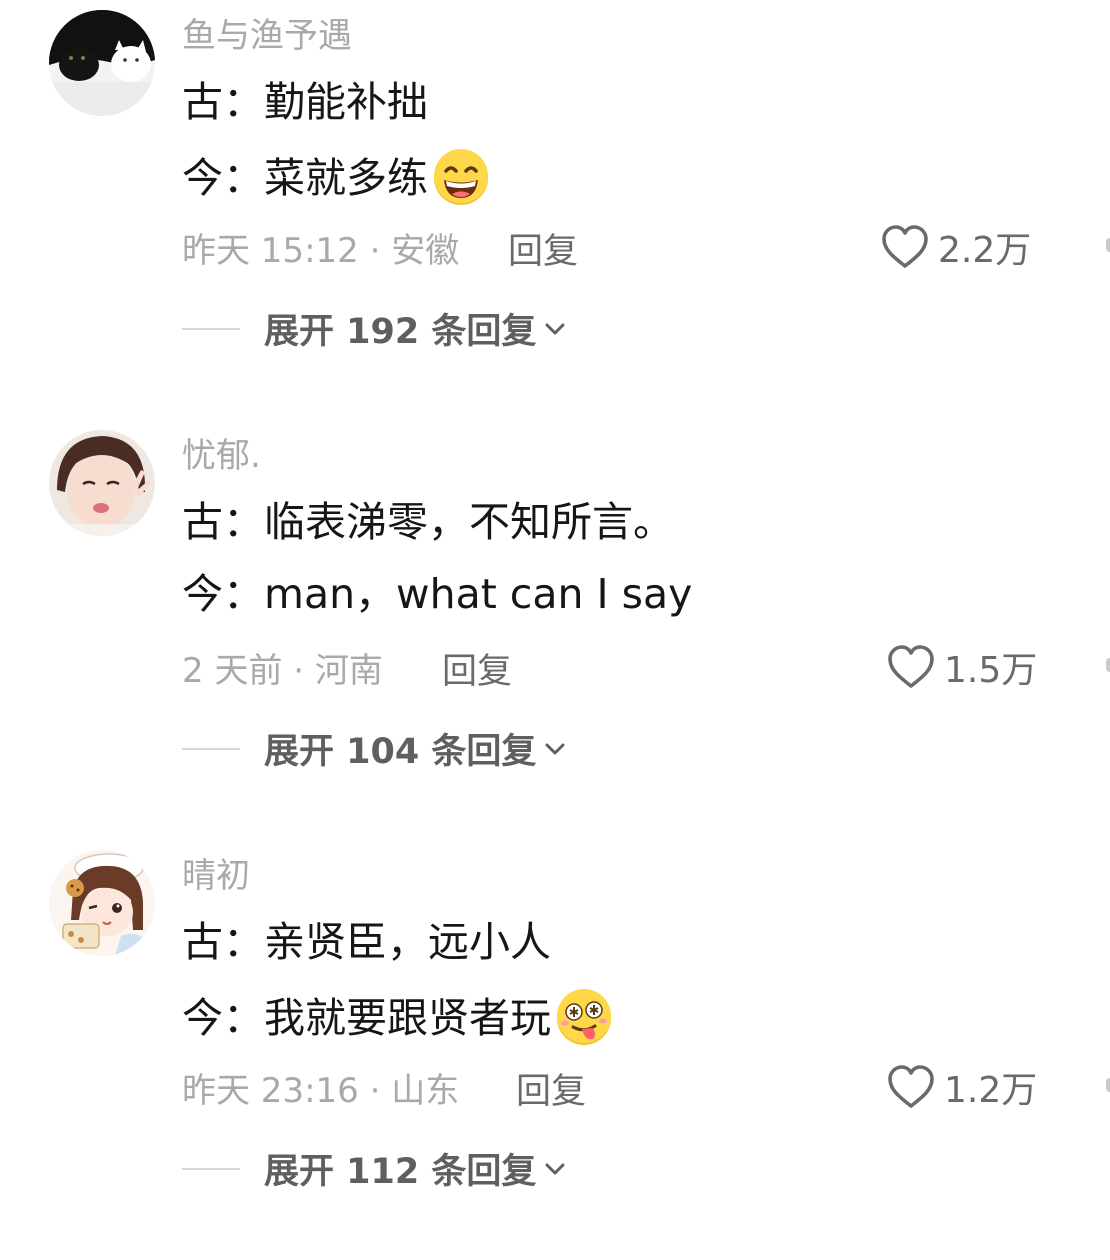 This screenshot has height=1260, width=1110. I want to click on expand-replies-label: 展开 192 条回复, so click(400, 332).